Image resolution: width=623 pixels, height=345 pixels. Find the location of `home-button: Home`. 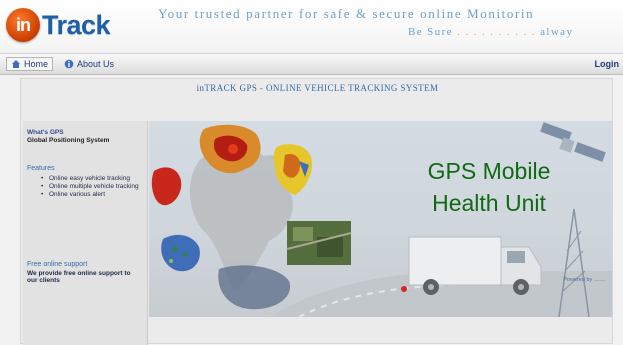

home-button: Home is located at coordinates (30, 64).